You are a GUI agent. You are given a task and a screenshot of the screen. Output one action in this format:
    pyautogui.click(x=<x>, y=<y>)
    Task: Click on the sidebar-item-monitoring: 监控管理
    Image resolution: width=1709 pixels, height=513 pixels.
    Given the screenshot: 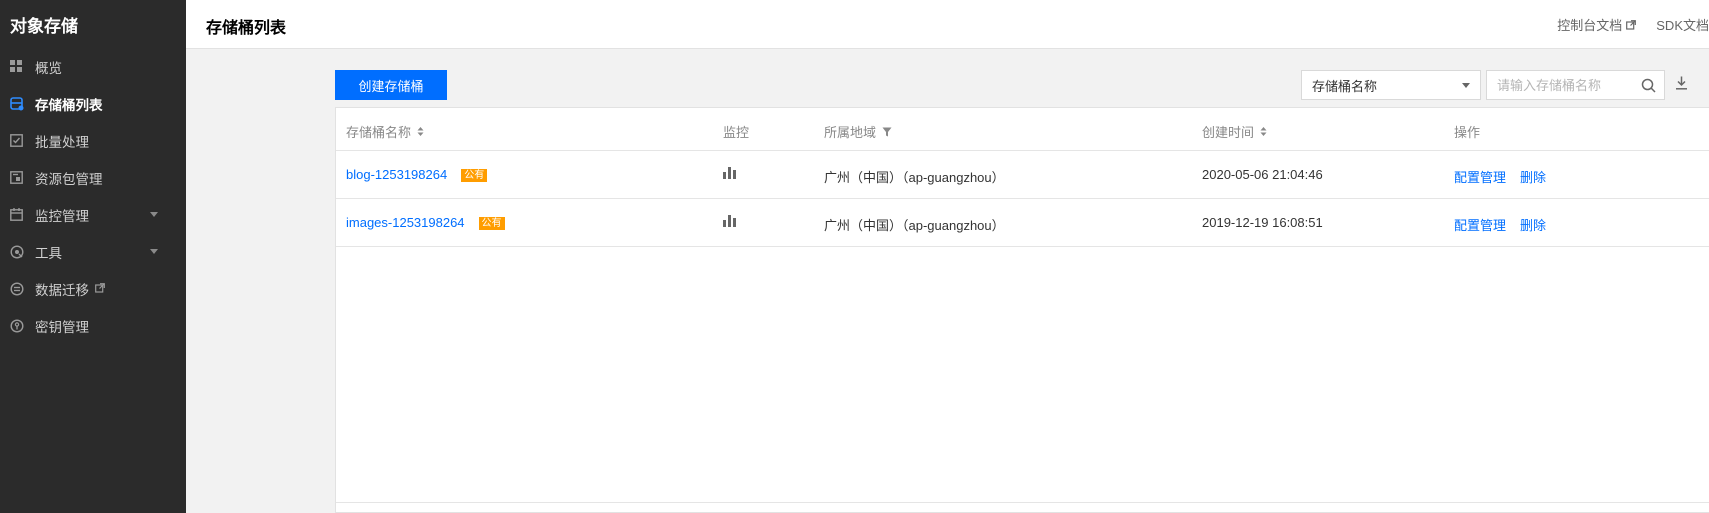 What is the action you would take?
    pyautogui.click(x=93, y=214)
    